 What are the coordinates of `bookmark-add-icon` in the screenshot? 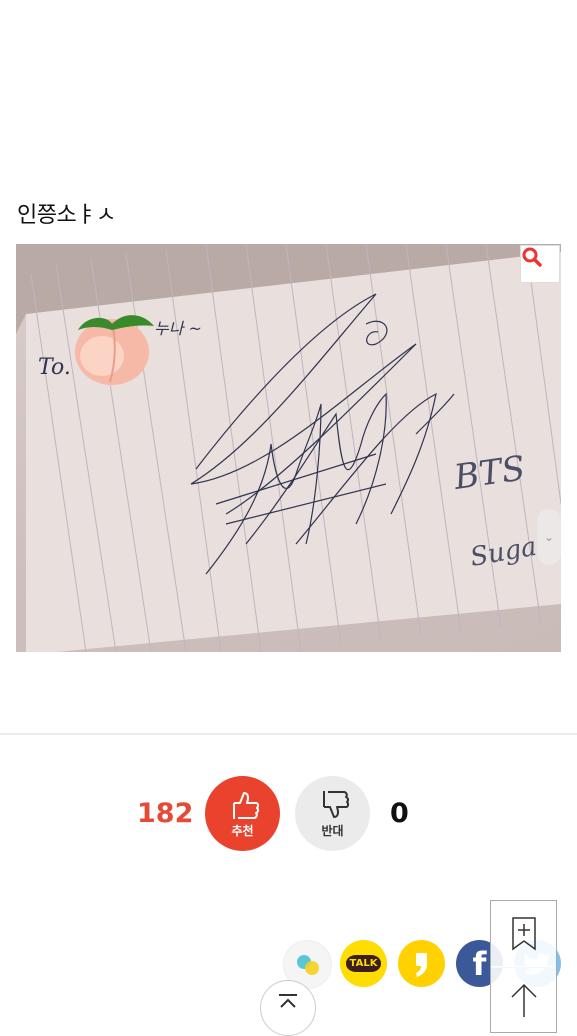 It's located at (523, 934).